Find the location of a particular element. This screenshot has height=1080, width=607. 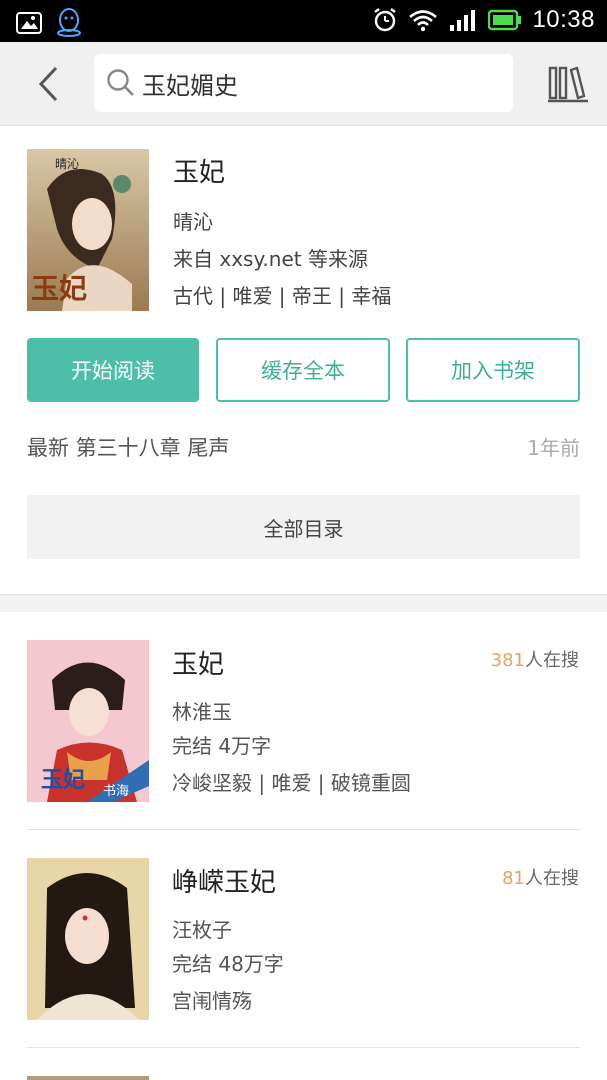

search-count-number: 381 is located at coordinates (507, 660).